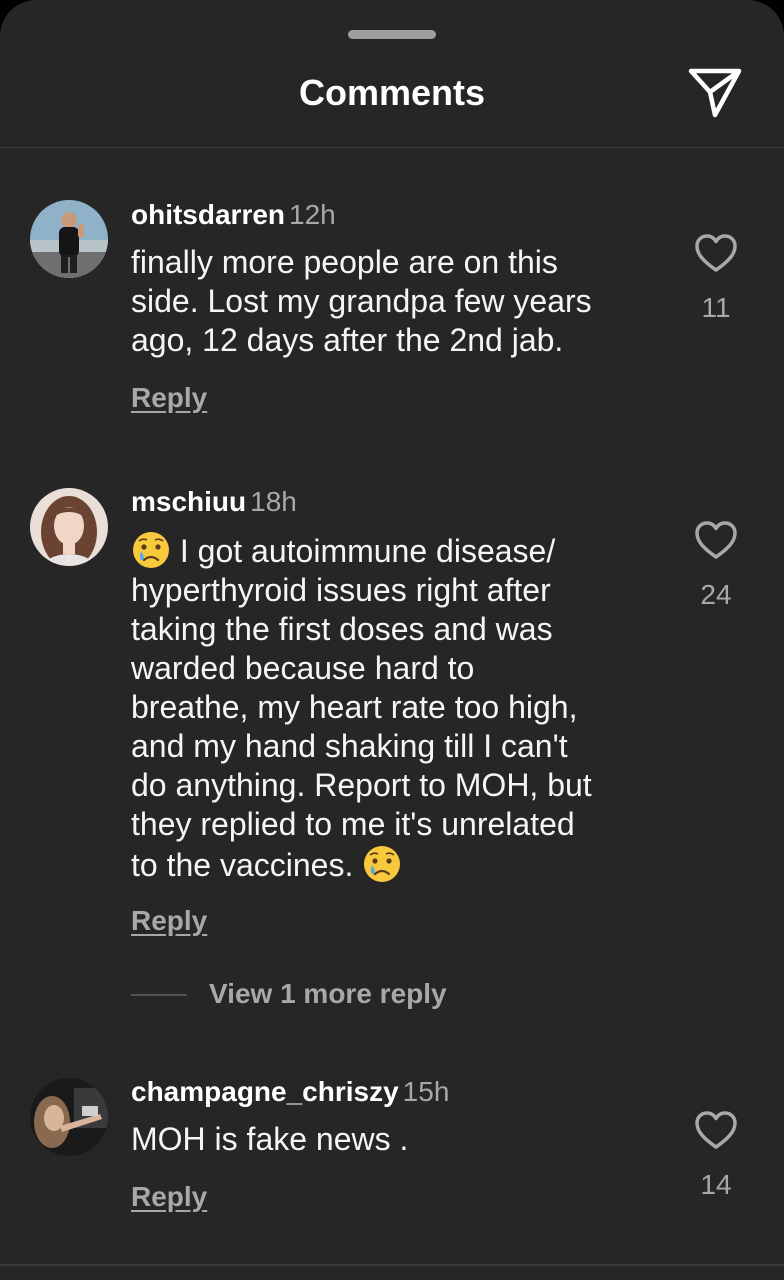 The height and width of the screenshot is (1280, 784). I want to click on comment-line: and my hand shaking till I can't, so click(349, 746).